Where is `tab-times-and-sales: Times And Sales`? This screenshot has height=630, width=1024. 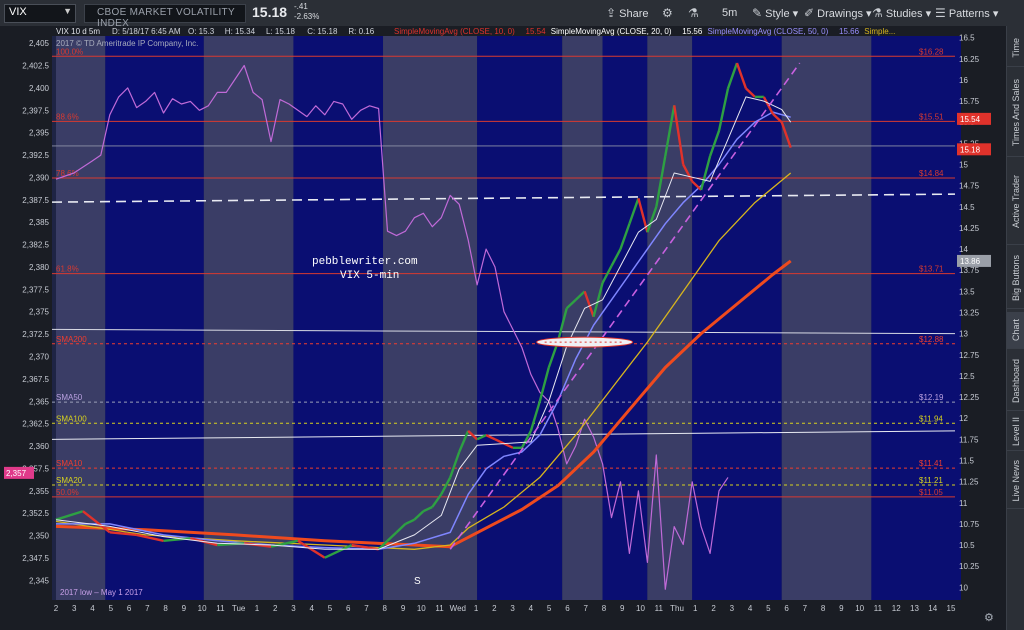
tab-times-and-sales: Times And Sales is located at coordinates (1015, 113).